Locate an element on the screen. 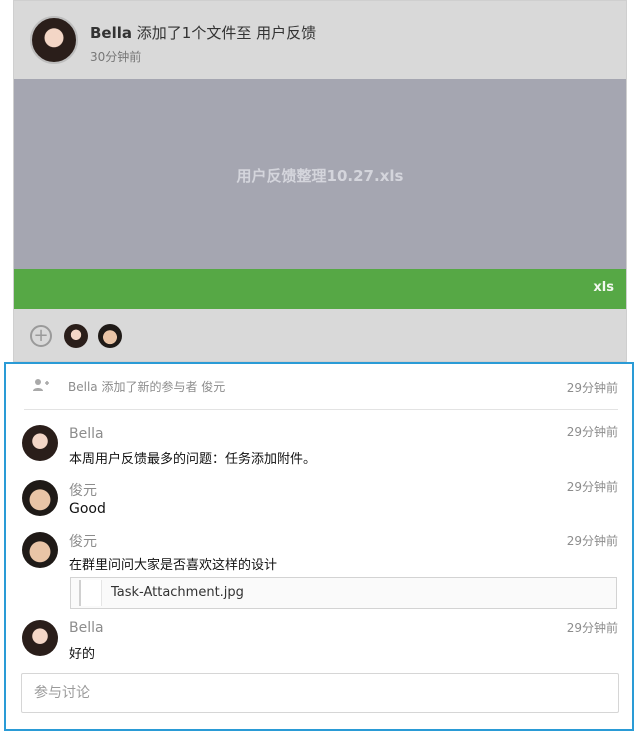 Image resolution: width=640 pixels, height=739 pixels. attachment-item: Task-Attachment.jpg is located at coordinates (343, 593).